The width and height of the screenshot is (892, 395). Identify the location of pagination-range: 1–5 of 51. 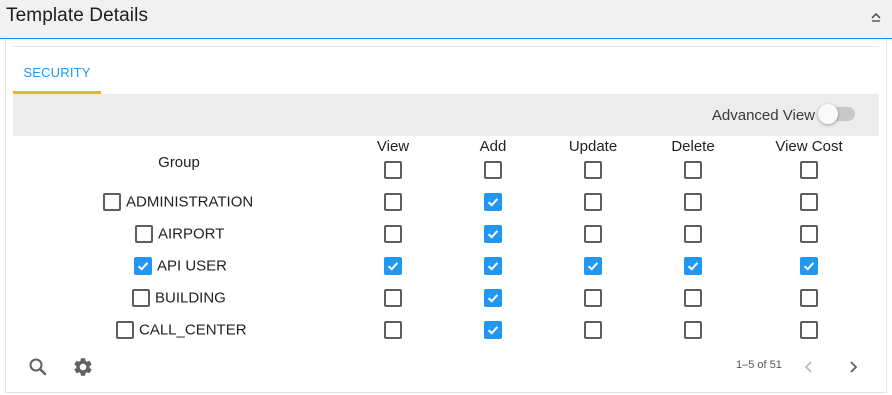
(759, 365).